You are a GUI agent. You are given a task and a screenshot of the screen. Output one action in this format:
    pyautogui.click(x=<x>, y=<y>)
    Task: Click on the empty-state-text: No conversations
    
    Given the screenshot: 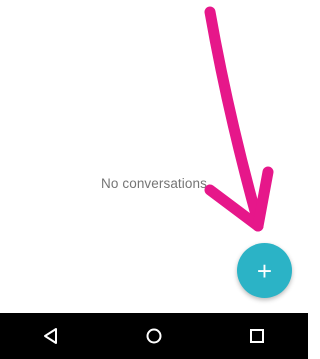 What is the action you would take?
    pyautogui.click(x=154, y=183)
    